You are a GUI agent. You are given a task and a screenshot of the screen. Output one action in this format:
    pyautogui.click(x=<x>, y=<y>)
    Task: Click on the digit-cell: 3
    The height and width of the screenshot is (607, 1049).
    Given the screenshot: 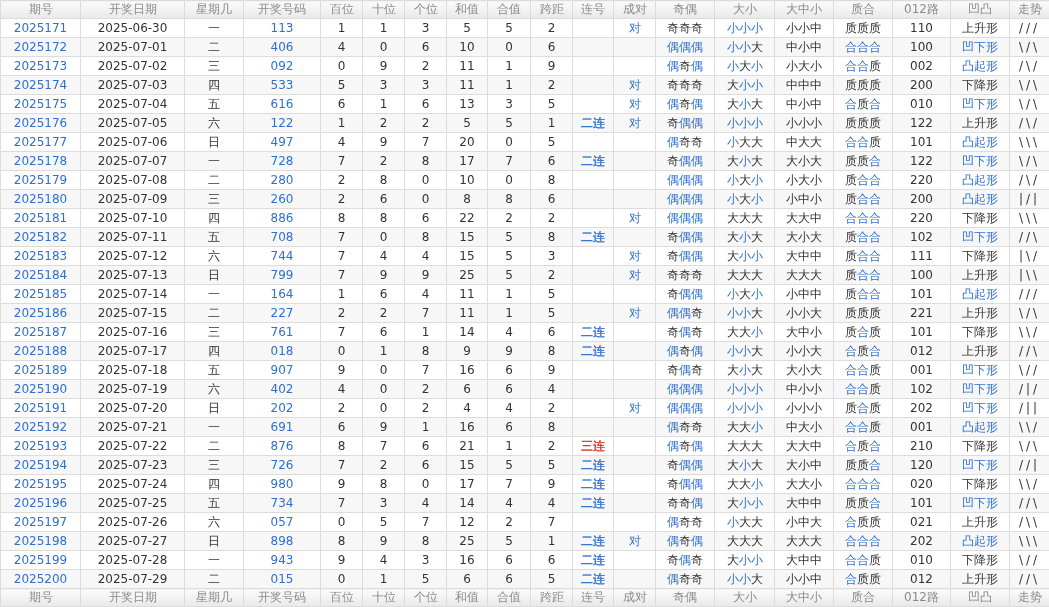 What is the action you would take?
    pyautogui.click(x=425, y=28)
    